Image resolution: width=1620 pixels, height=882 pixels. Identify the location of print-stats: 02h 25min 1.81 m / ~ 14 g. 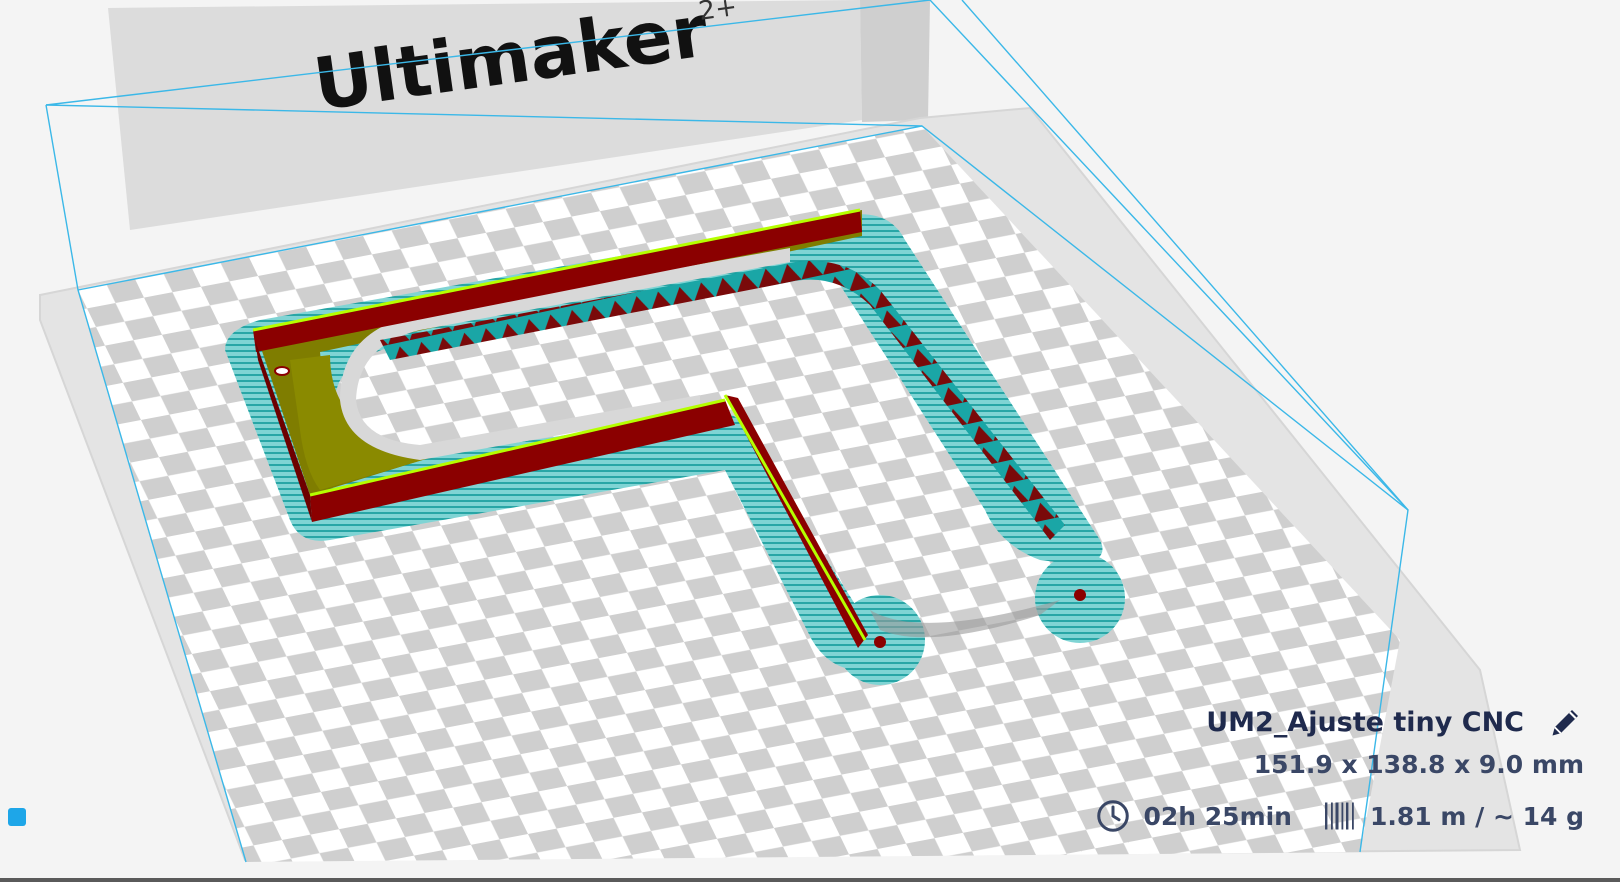
(1324, 816).